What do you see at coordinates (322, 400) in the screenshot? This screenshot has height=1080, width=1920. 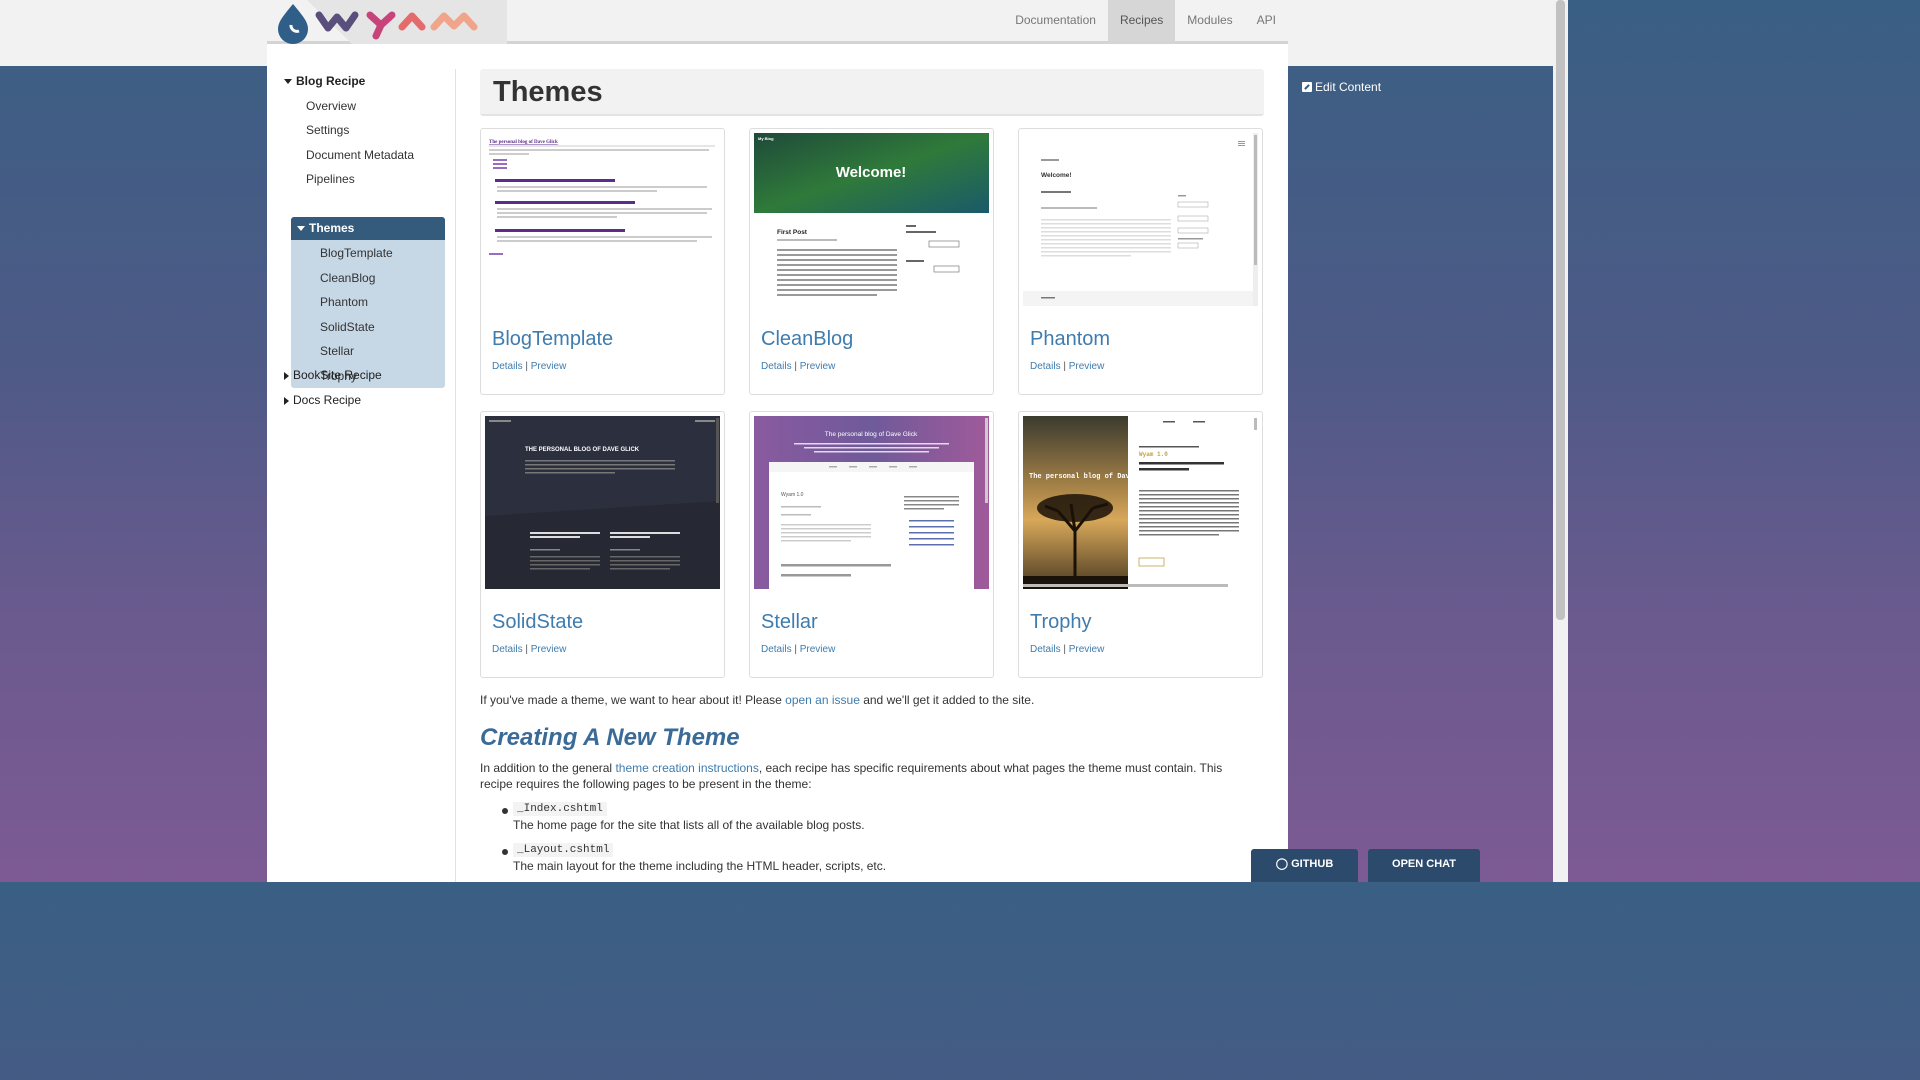 I see `tree-docs-recipe: Docs Recipe` at bounding box center [322, 400].